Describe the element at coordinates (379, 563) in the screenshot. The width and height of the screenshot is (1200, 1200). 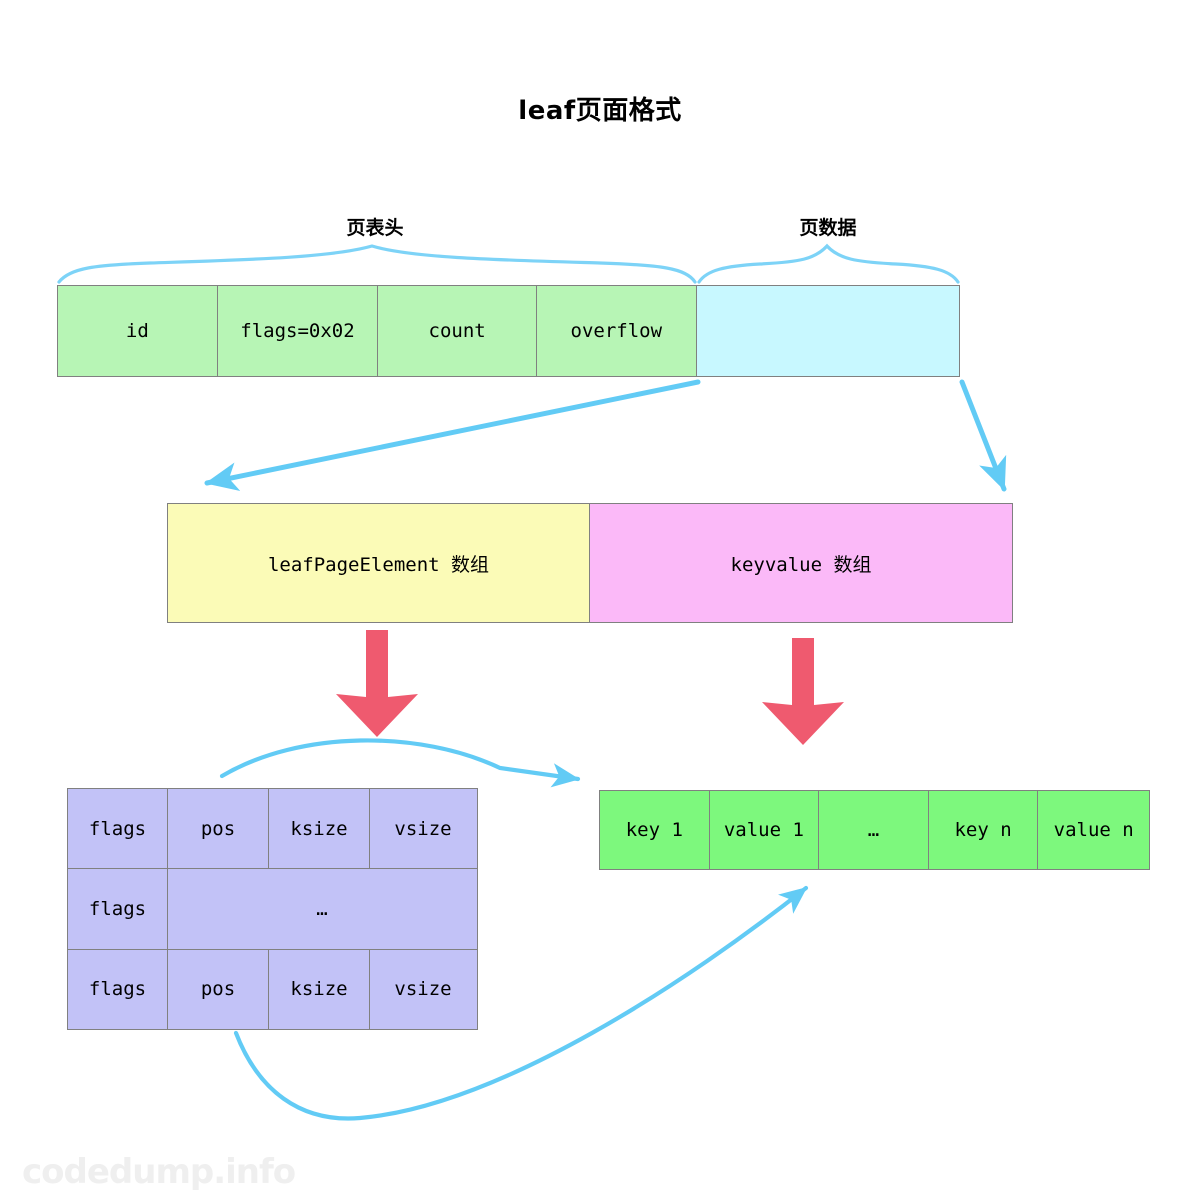
I see `leafpageelement-array-cell: leafPageElement 数组` at that location.